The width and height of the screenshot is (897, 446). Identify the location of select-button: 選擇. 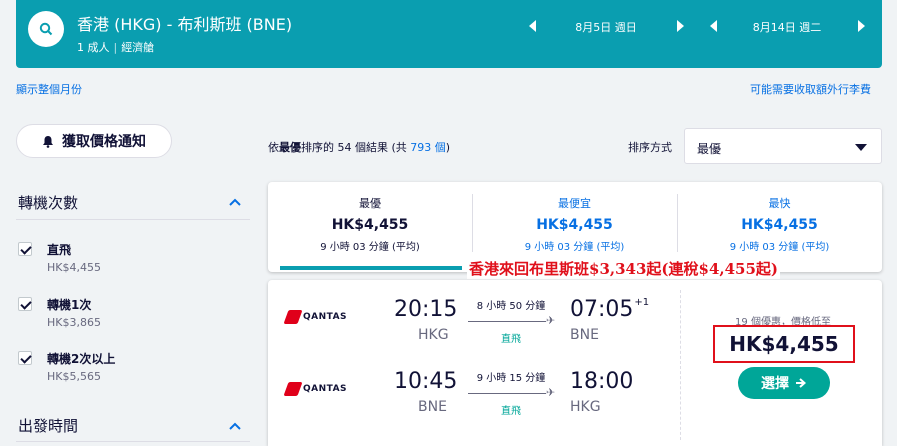
(784, 383).